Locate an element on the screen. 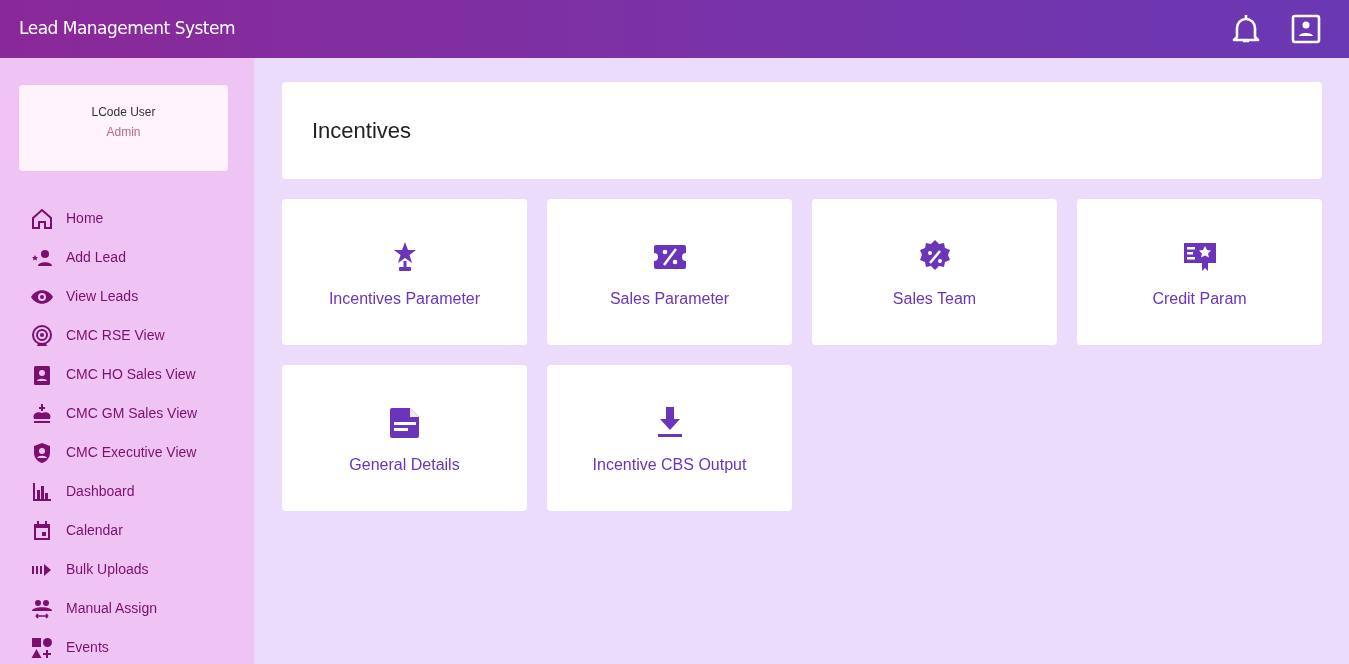  nav-item: Home is located at coordinates (126, 218).